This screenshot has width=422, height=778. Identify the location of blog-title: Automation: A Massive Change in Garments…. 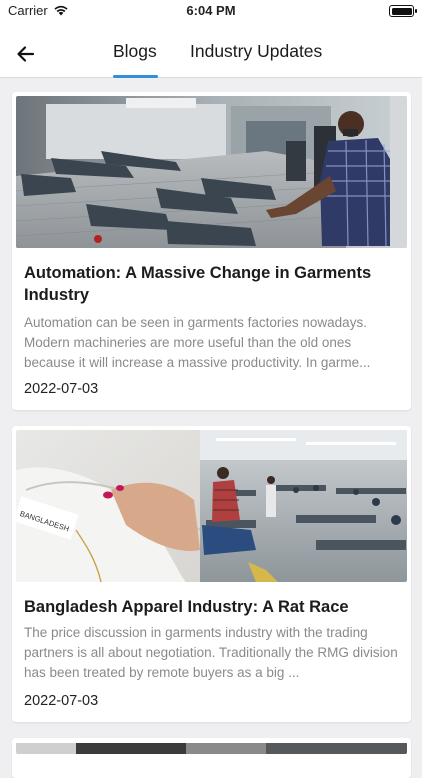
(209, 284).